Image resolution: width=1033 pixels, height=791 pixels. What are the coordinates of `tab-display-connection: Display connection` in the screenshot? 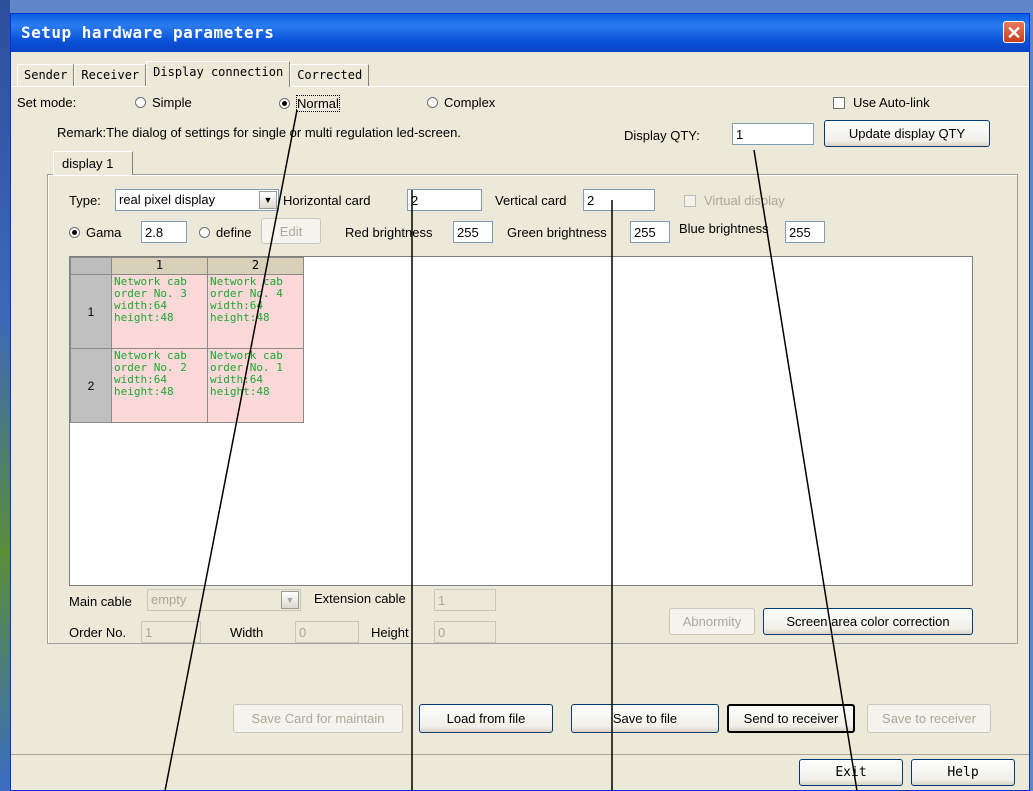 It's located at (218, 74).